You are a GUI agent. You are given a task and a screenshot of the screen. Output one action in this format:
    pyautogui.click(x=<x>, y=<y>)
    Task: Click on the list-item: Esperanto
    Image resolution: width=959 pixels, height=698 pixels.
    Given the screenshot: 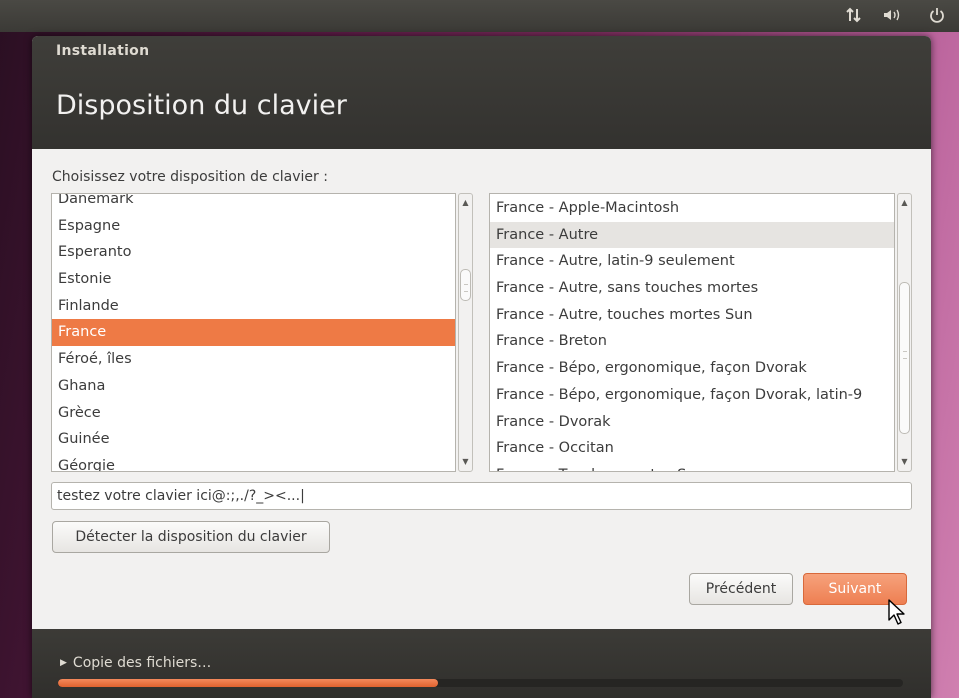 What is the action you would take?
    pyautogui.click(x=253, y=252)
    